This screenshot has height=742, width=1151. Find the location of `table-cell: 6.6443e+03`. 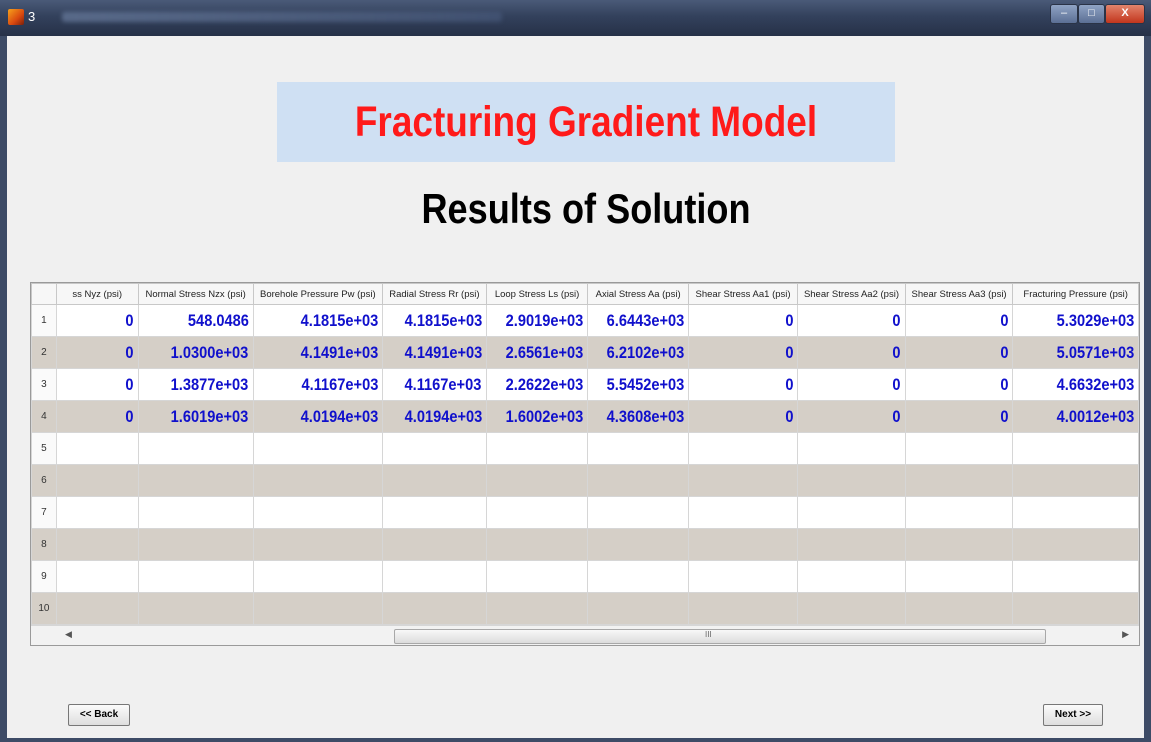

table-cell: 6.6443e+03 is located at coordinates (638, 320).